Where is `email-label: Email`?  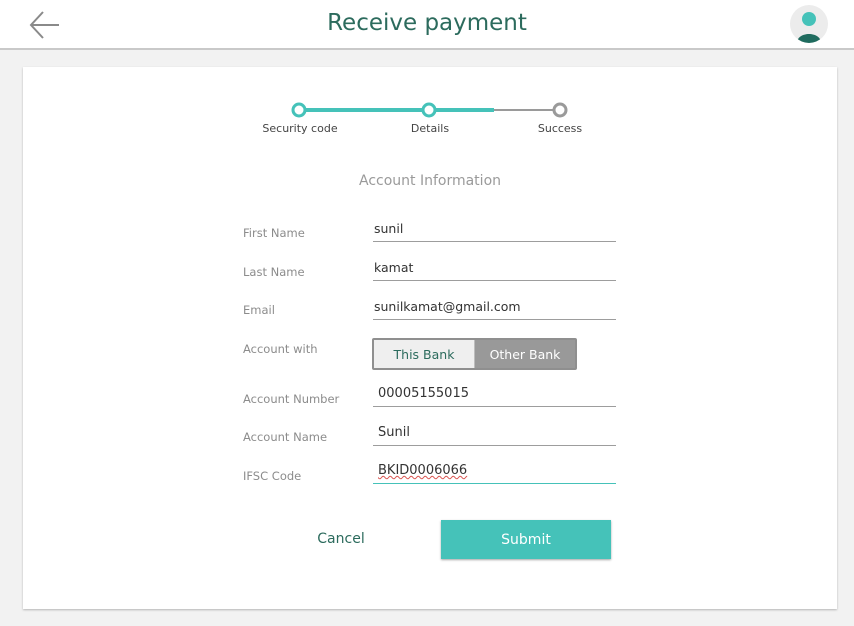 email-label: Email is located at coordinates (259, 310).